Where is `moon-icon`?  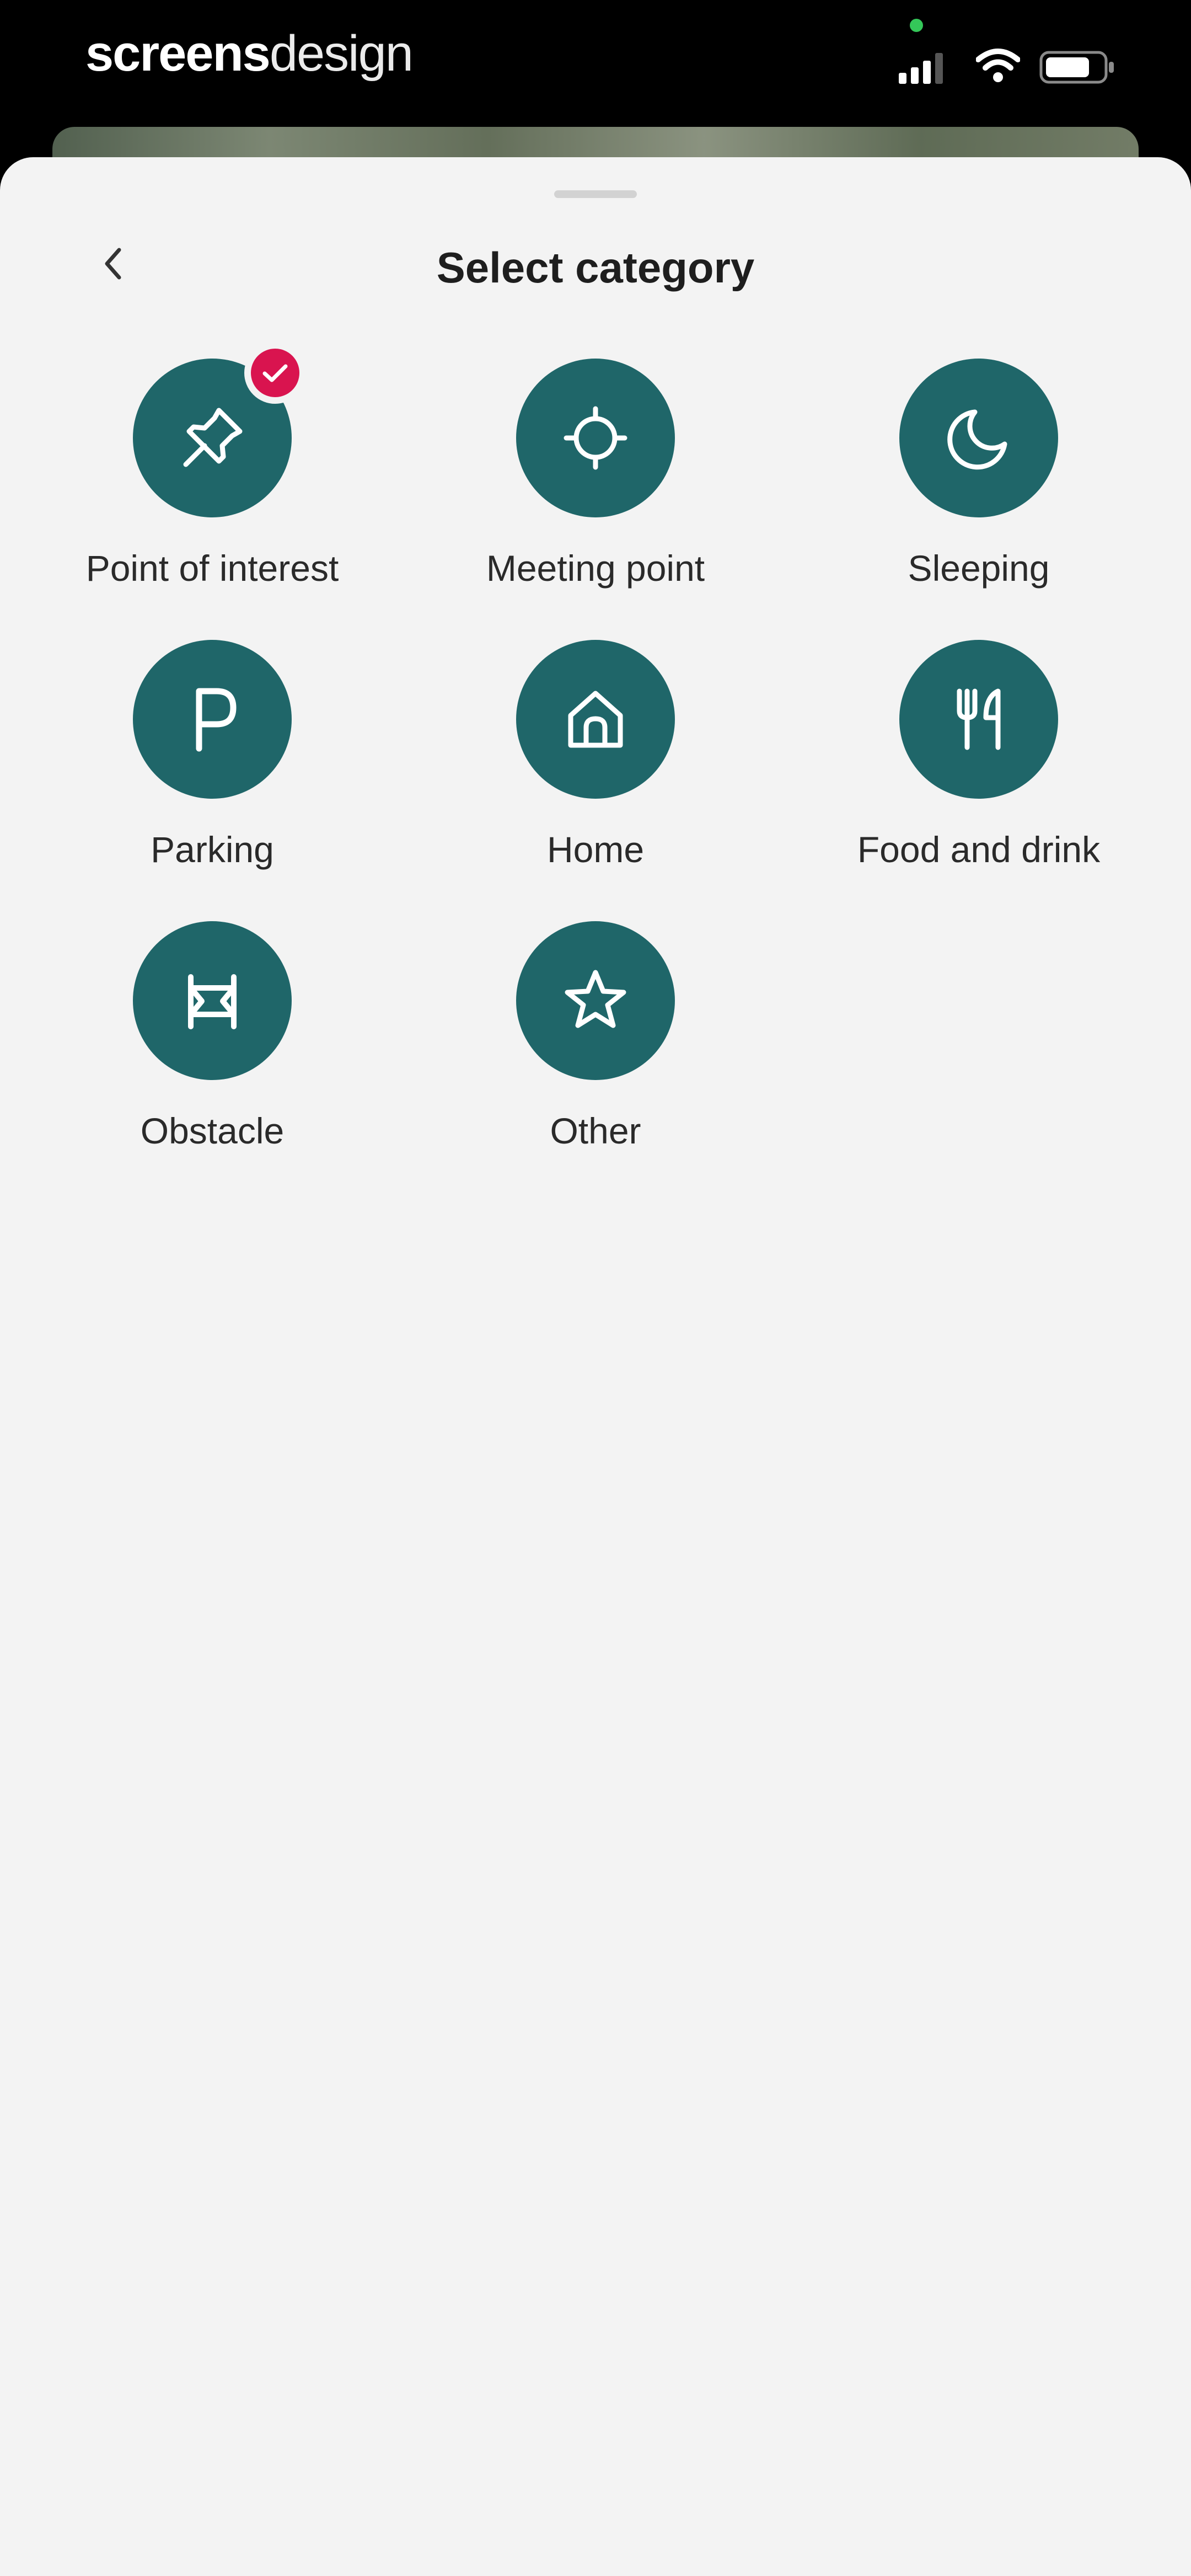 moon-icon is located at coordinates (979, 438).